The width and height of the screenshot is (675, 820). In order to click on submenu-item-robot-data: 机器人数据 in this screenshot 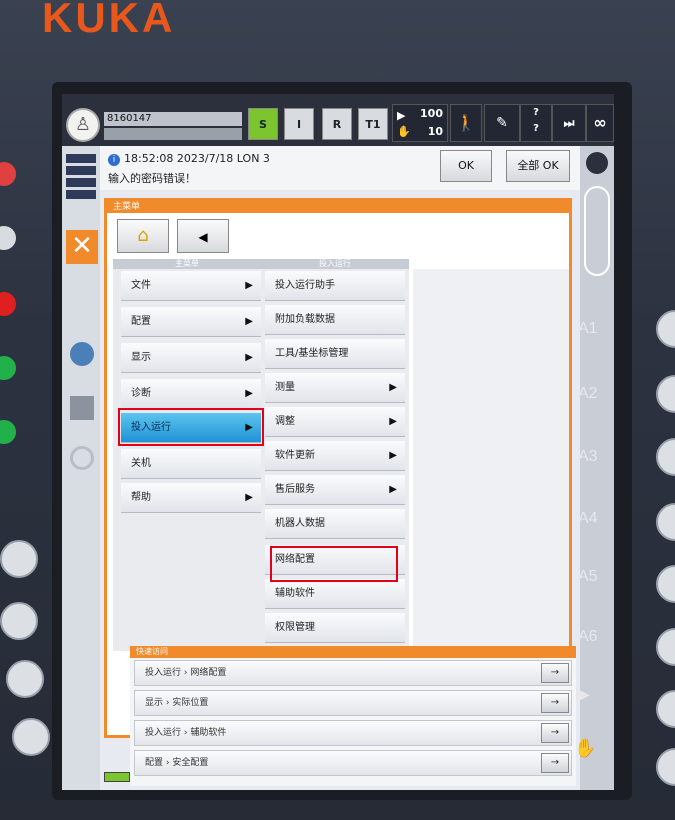, I will do `click(335, 524)`.